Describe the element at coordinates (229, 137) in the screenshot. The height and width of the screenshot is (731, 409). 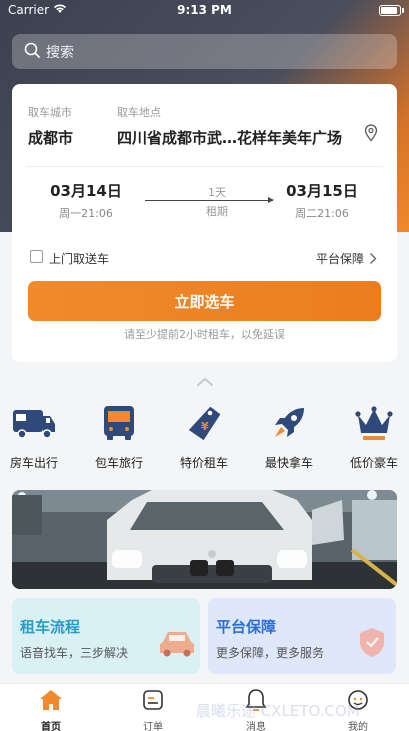
I see `pickup-location-value: 四川省成都市武…花样年美年广场` at that location.